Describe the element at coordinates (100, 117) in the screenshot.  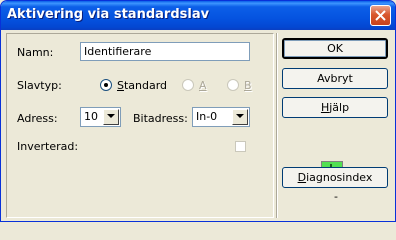
I see `address-select: 10` at that location.